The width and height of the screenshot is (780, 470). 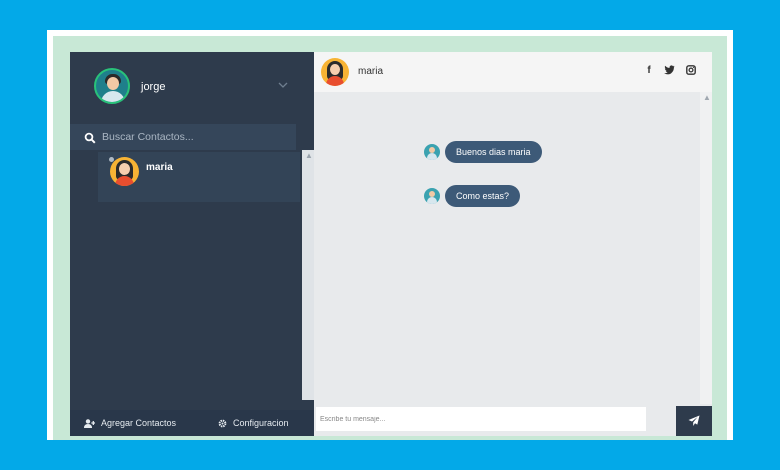 I want to click on user-name: jorge, so click(x=153, y=87).